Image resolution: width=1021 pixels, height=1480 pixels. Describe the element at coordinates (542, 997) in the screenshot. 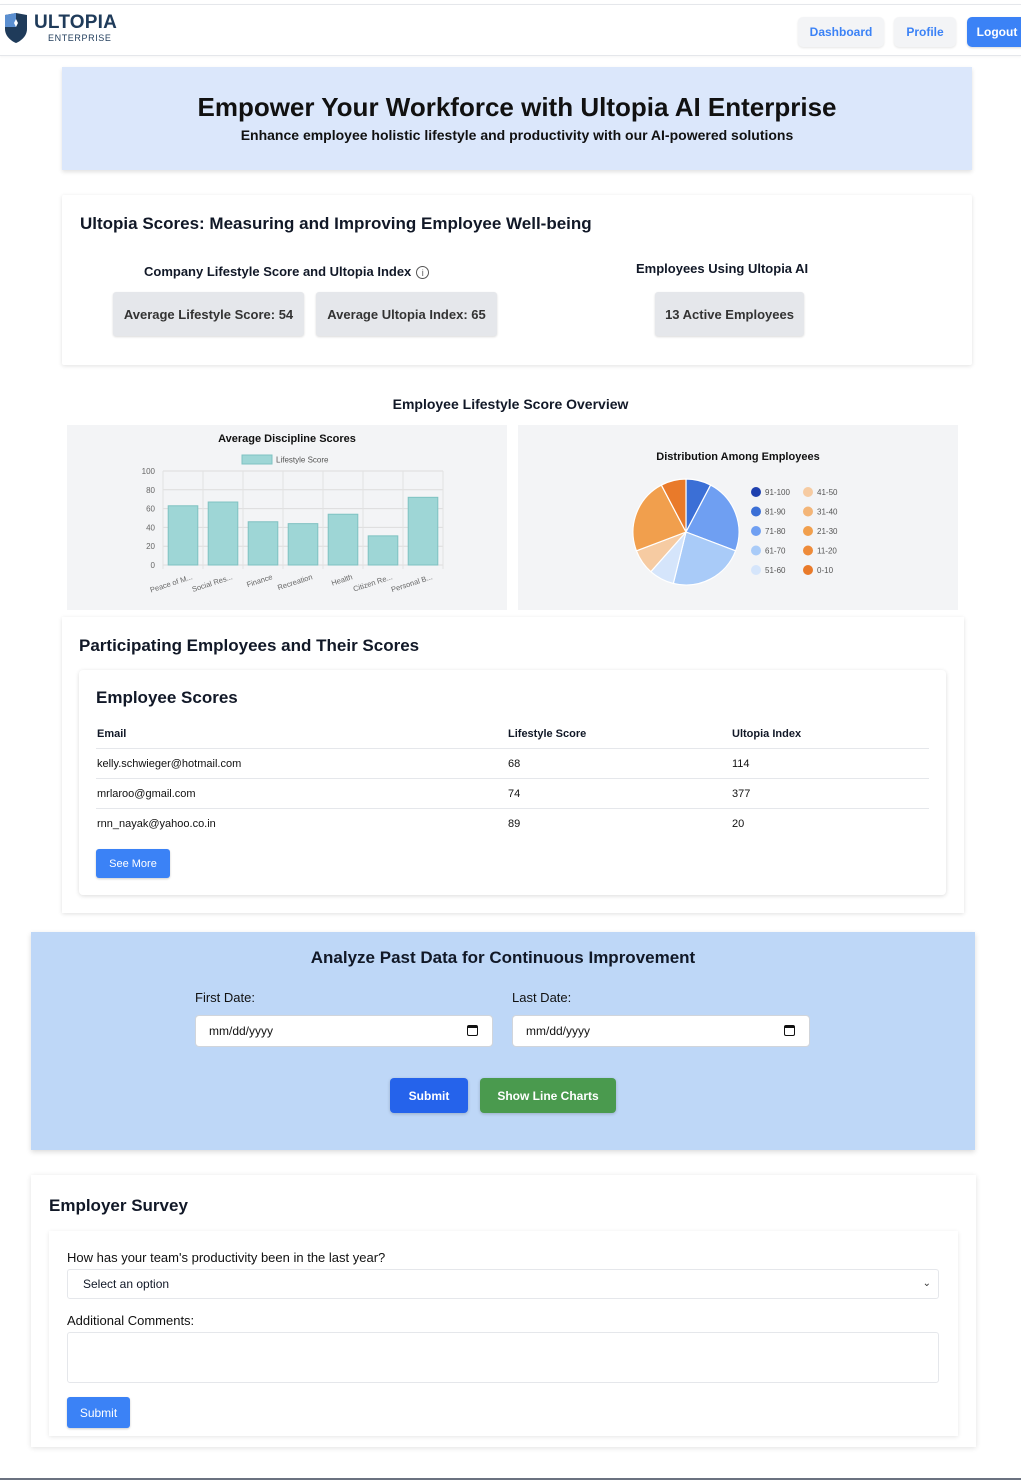

I see `last-date-label: Last Date:` at that location.